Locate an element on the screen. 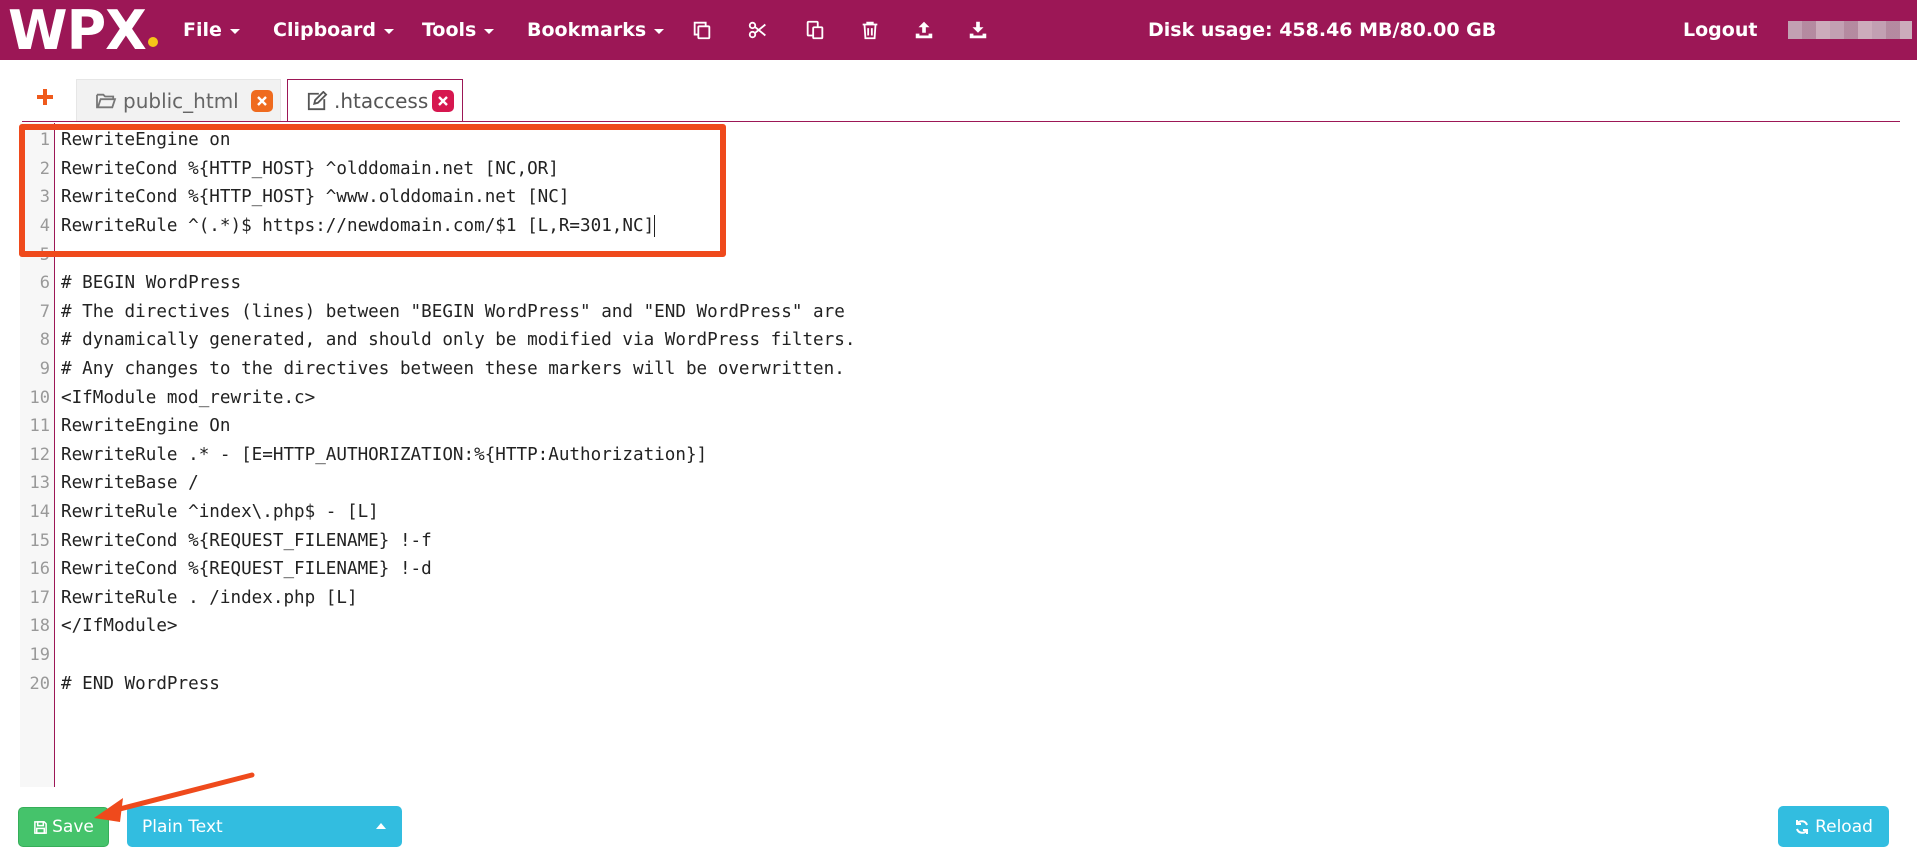 The height and width of the screenshot is (863, 1917). line-number: 4 is located at coordinates (44, 226).